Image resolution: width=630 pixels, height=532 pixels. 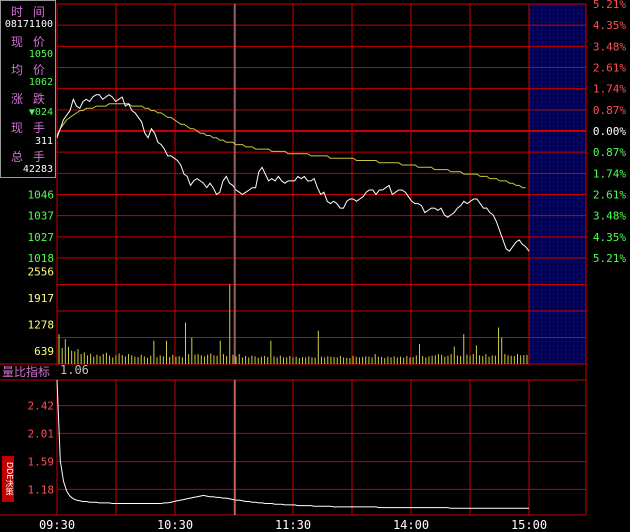 What do you see at coordinates (41, 298) in the screenshot?
I see `volume-tick: 1917` at bounding box center [41, 298].